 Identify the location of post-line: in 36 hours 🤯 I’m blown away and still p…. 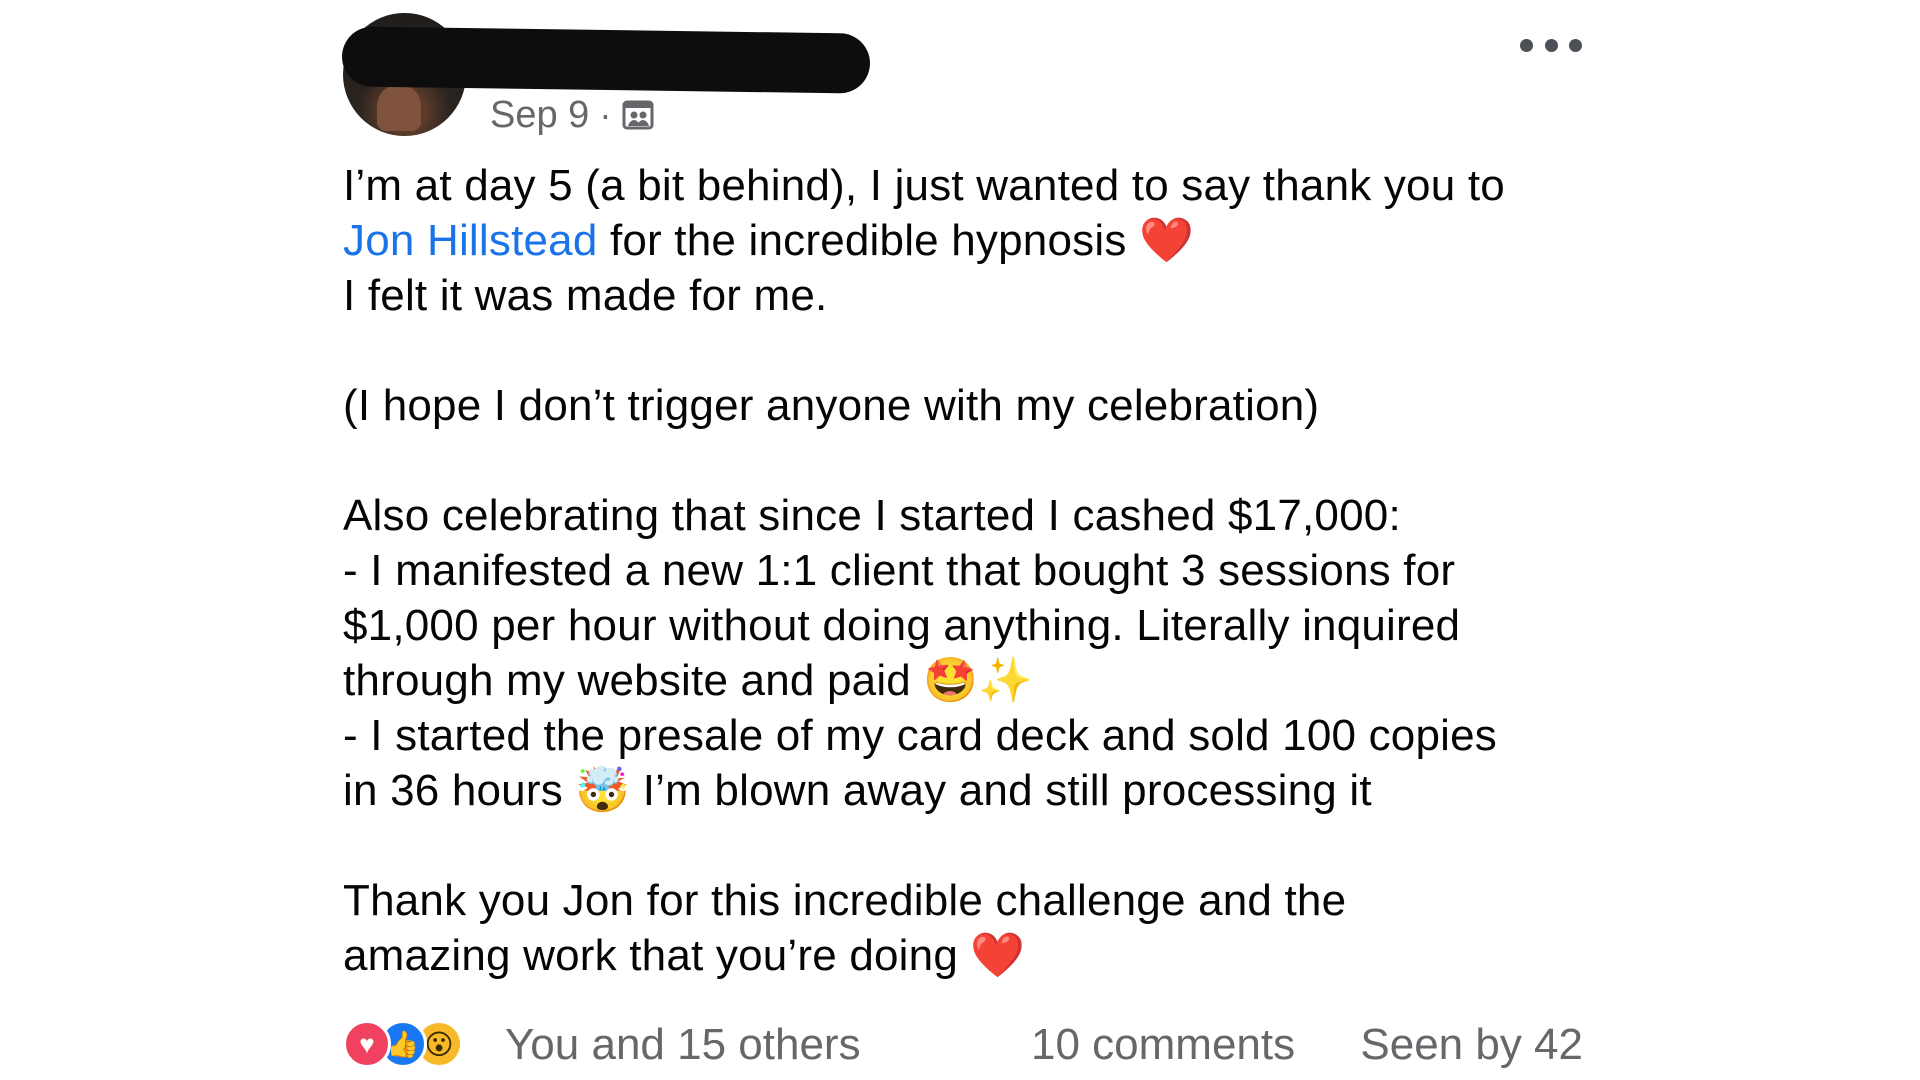
(973, 790).